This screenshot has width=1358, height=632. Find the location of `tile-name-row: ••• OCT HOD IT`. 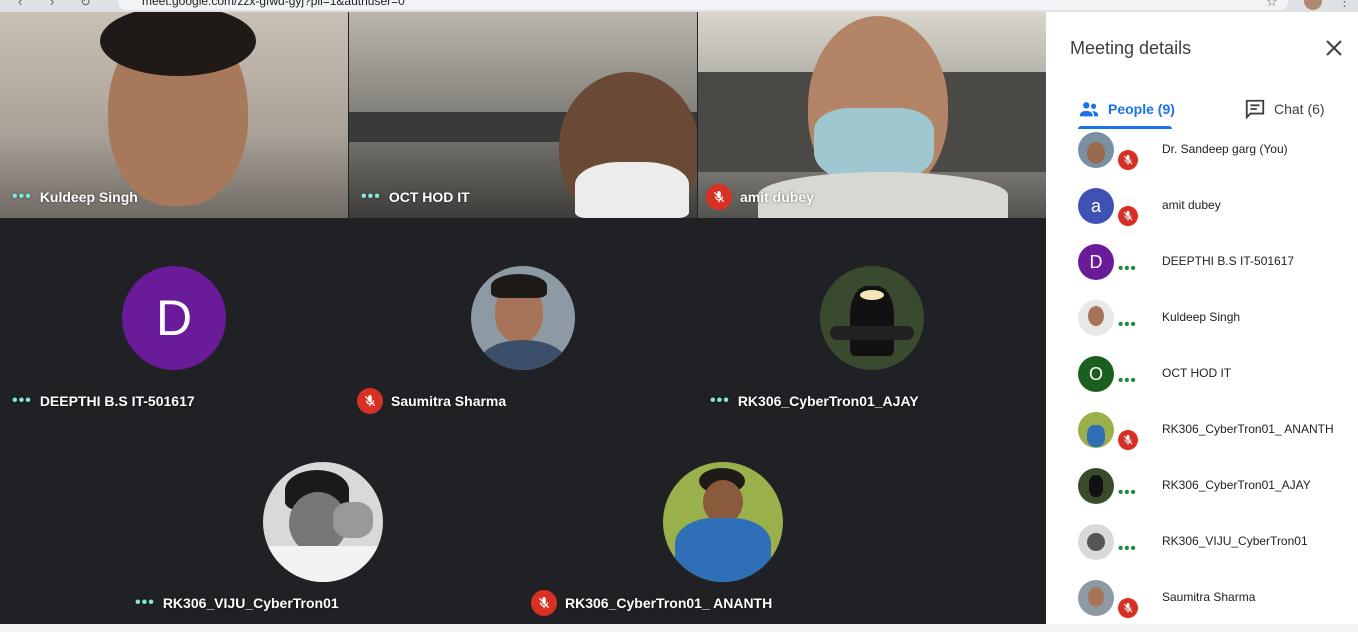

tile-name-row: ••• OCT HOD IT is located at coordinates (415, 197).